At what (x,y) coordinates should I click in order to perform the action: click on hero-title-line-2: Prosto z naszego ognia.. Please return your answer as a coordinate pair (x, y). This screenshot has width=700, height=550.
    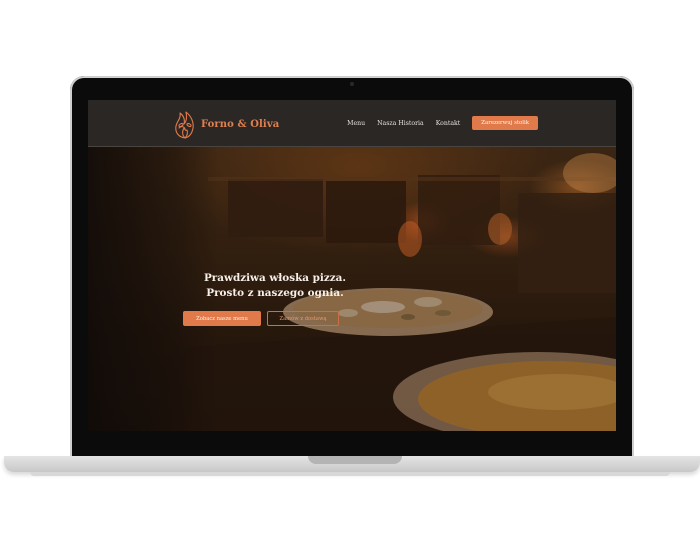
    Looking at the image, I should click on (275, 293).